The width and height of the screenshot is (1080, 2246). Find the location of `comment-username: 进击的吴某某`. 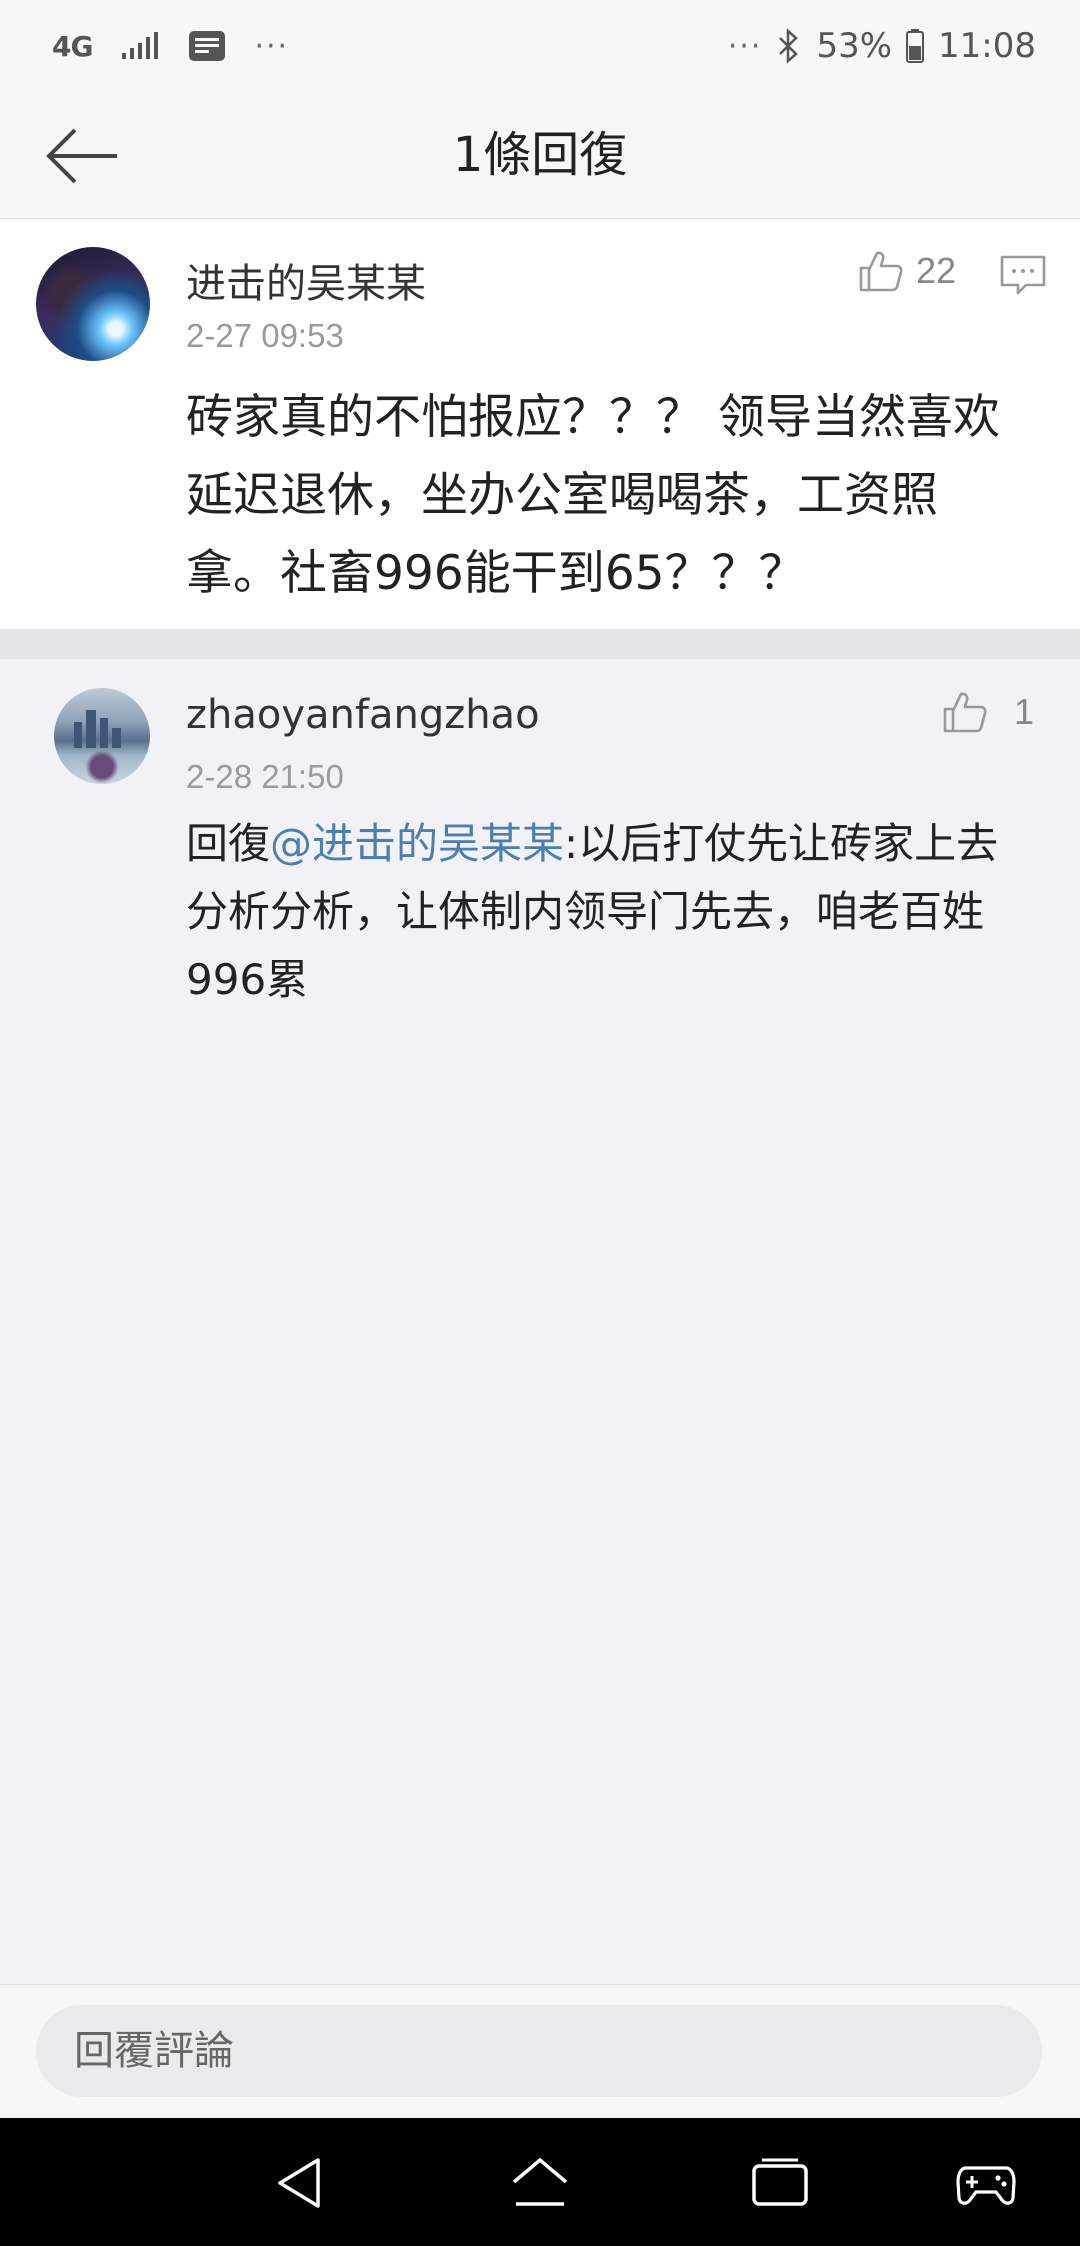

comment-username: 进击的吴某某 is located at coordinates (306, 280).